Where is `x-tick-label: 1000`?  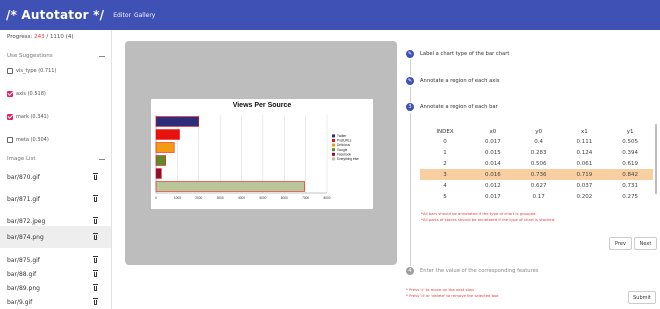 x-tick-label: 1000 is located at coordinates (177, 198).